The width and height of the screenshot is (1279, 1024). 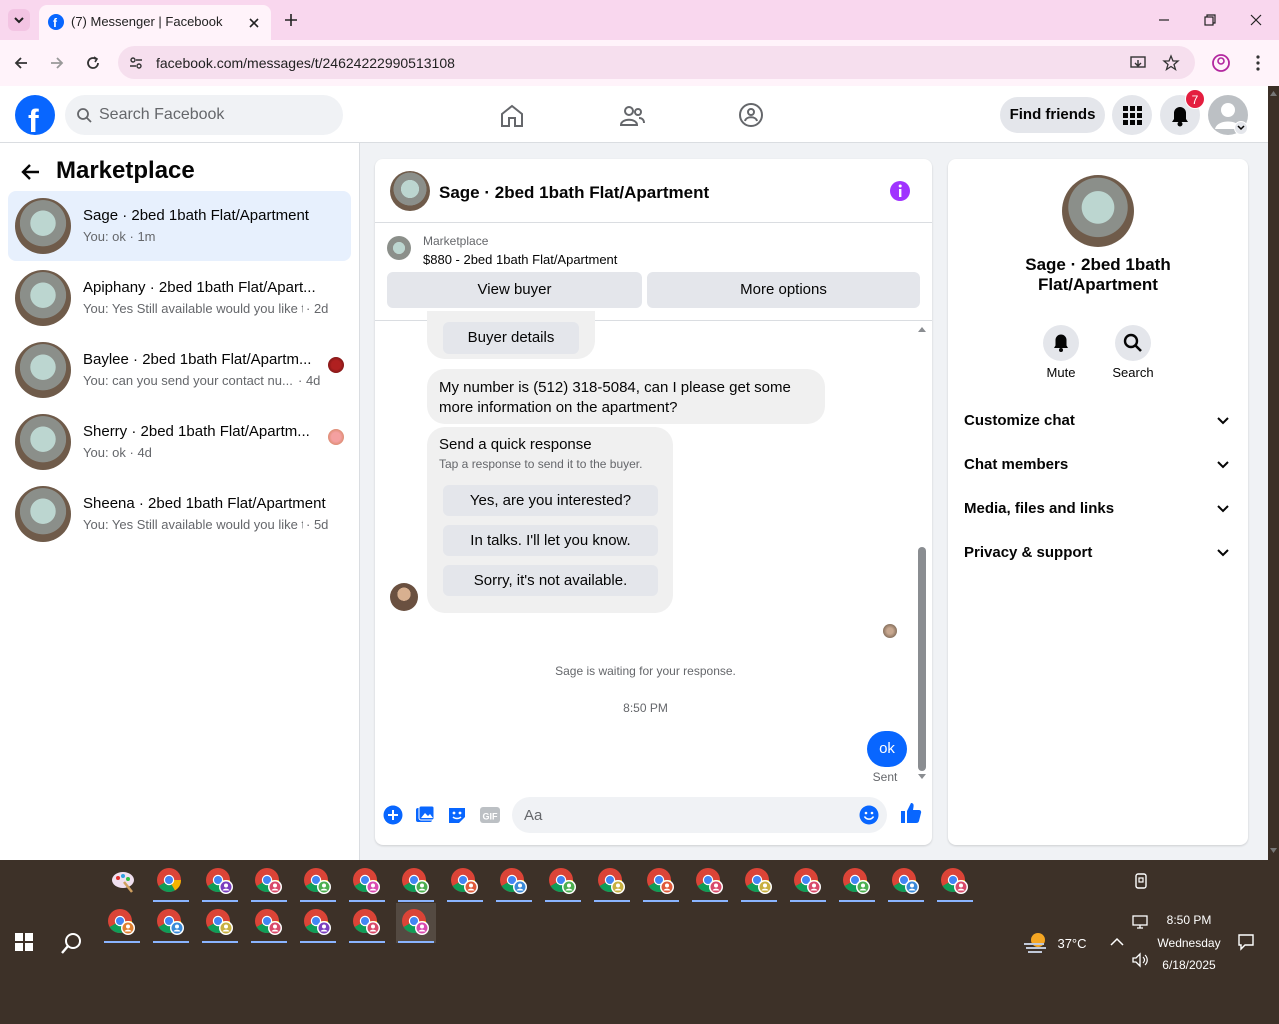 I want to click on customize-chat-row: Customize chat, so click(x=1099, y=421).